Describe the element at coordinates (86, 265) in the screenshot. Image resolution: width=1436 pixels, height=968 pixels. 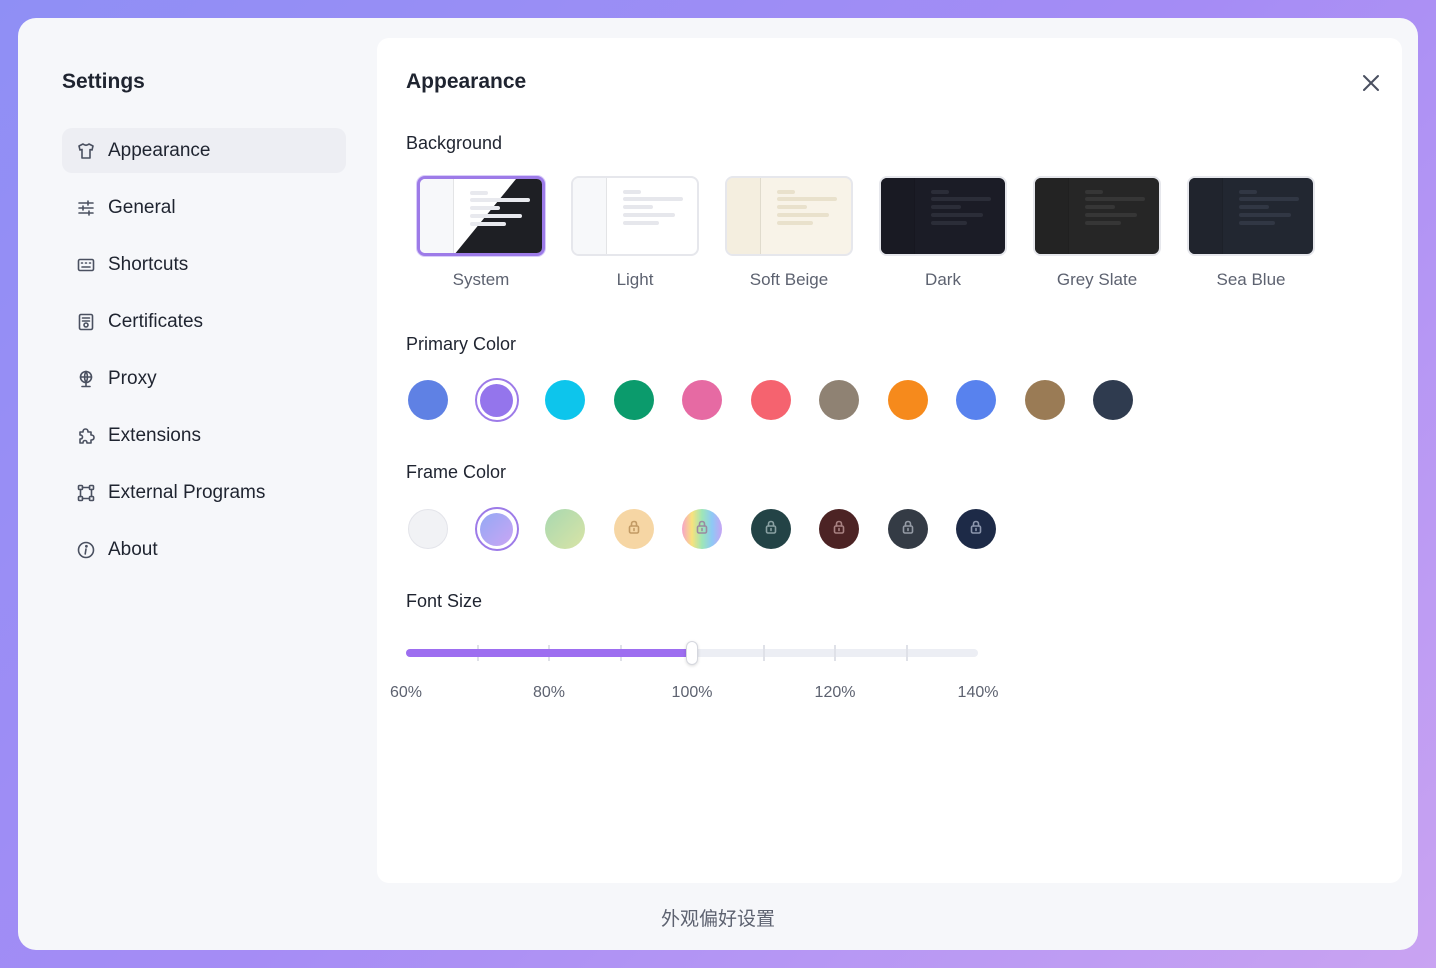
I see `keyboard-icon` at that location.